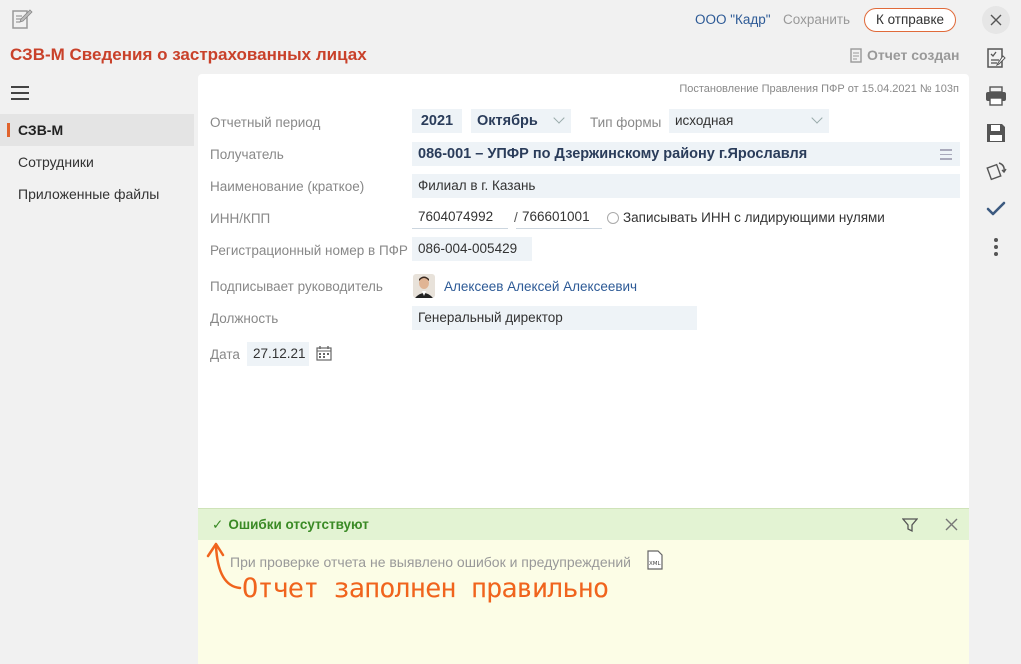 This screenshot has width=1021, height=664. I want to click on more-icon, so click(996, 247).